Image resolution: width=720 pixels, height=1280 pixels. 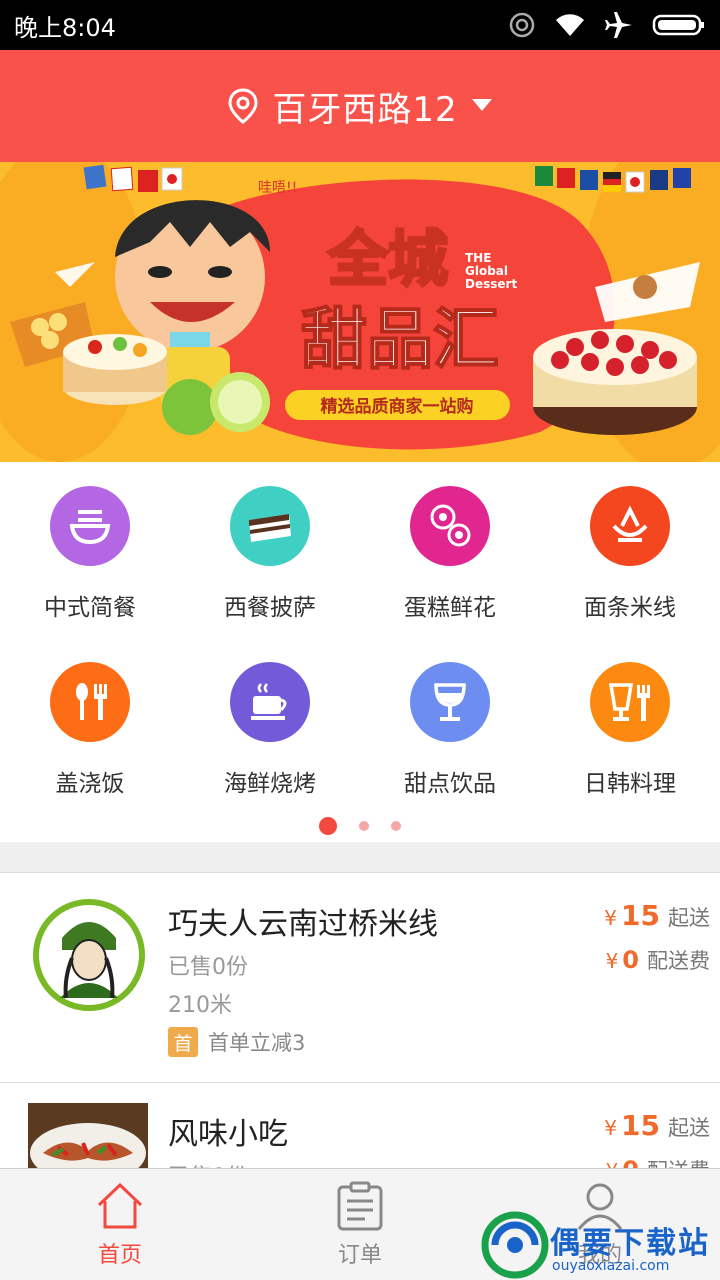 What do you see at coordinates (491, 284) in the screenshot?
I see `banner-en-3: Dessert` at bounding box center [491, 284].